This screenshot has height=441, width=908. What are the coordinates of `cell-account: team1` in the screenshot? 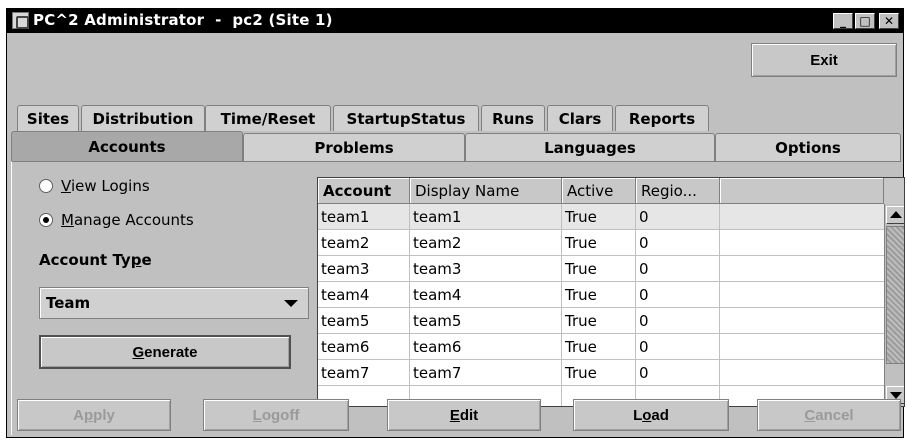 It's located at (364, 217).